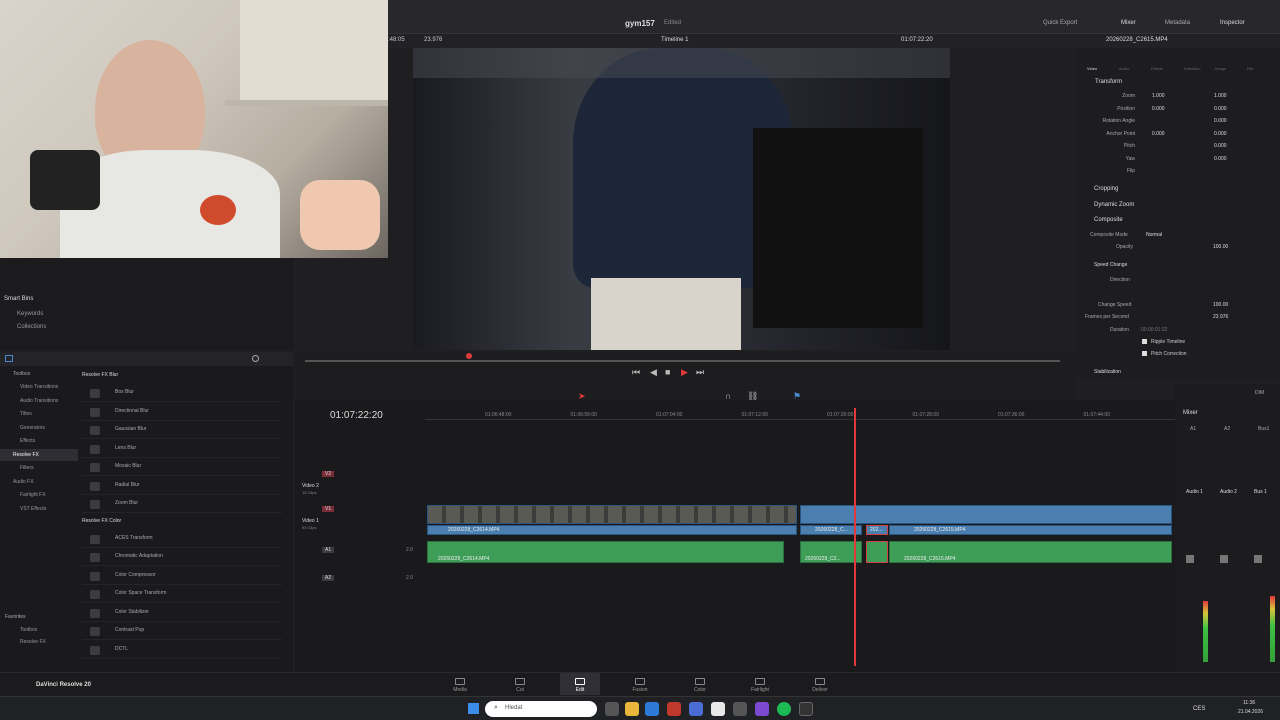 This screenshot has height=720, width=1280. Describe the element at coordinates (820, 681) in the screenshot. I see `page-deliver-icon` at that location.